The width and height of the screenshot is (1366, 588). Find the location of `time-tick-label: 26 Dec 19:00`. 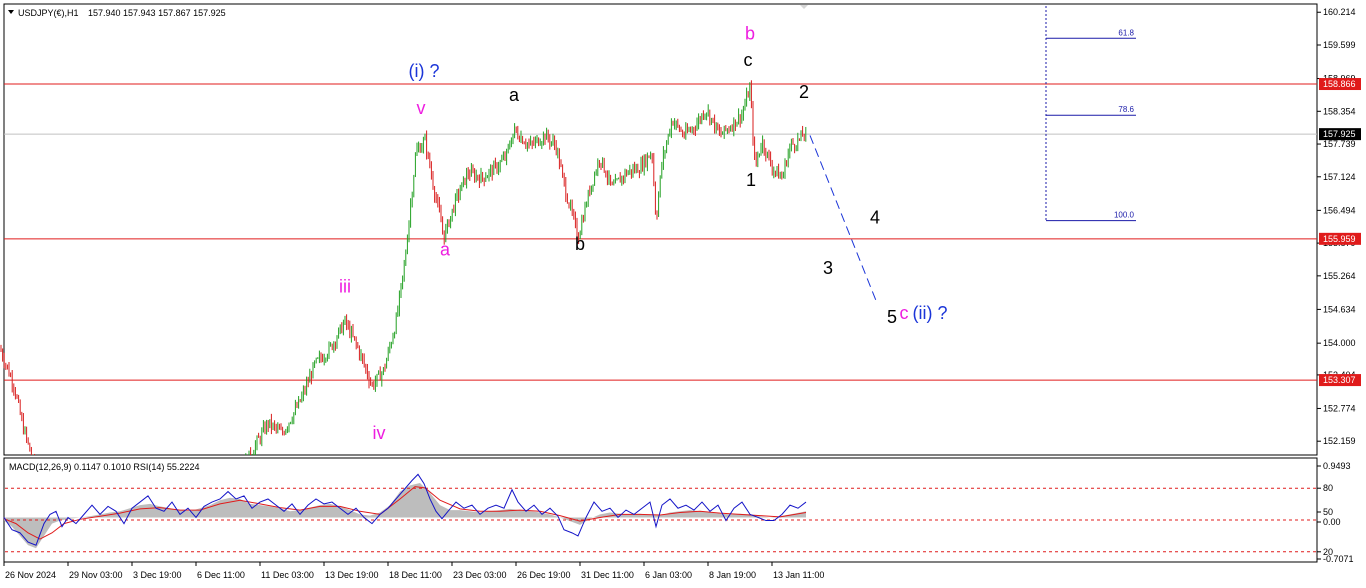

time-tick-label: 26 Dec 19:00 is located at coordinates (544, 575).